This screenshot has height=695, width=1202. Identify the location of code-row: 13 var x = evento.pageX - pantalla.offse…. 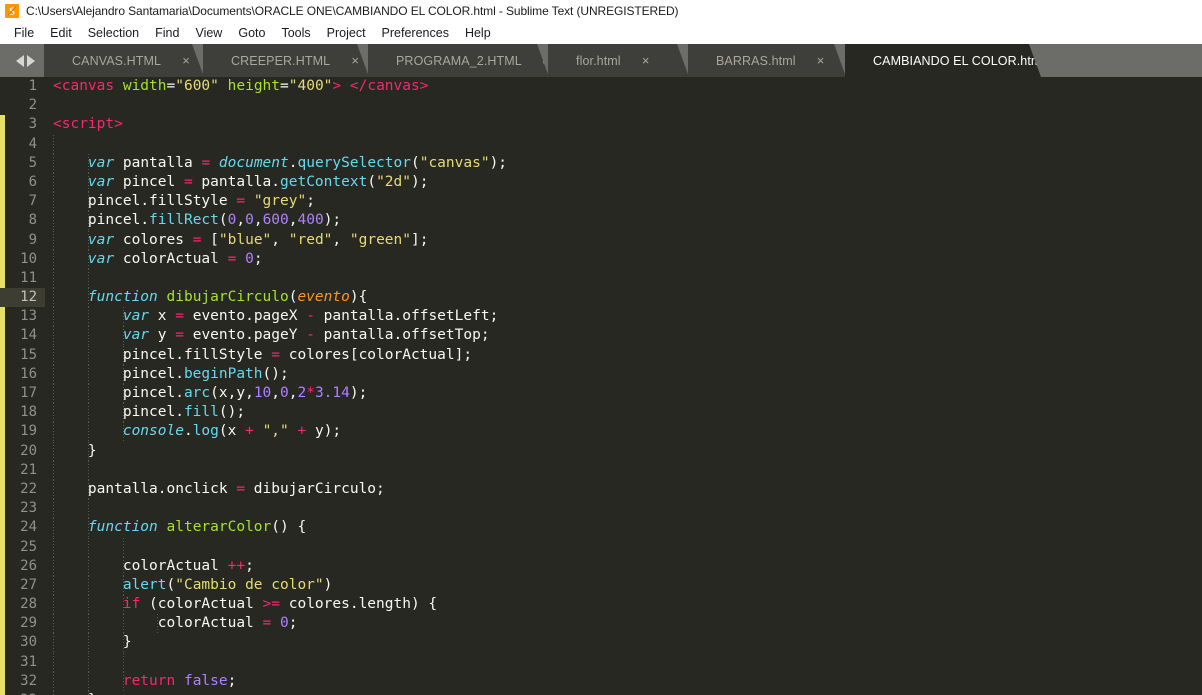
(601, 317).